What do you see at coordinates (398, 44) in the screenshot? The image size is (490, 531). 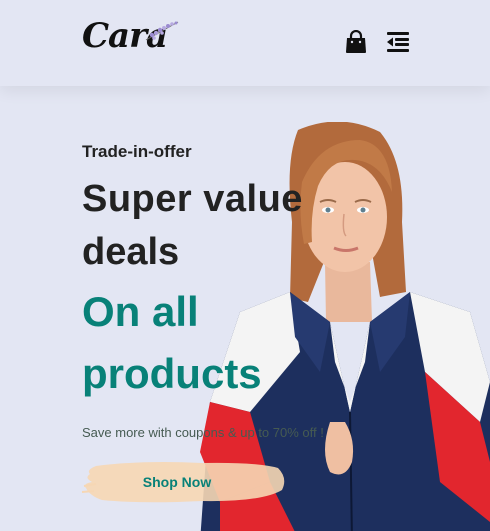 I see `menu-icon` at bounding box center [398, 44].